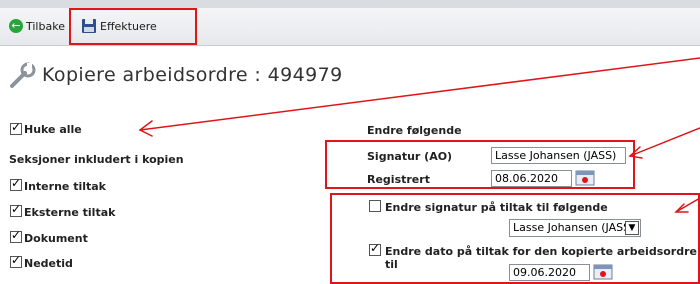  Describe the element at coordinates (664, 142) in the screenshot. I see `arrow-to-signature` at that location.